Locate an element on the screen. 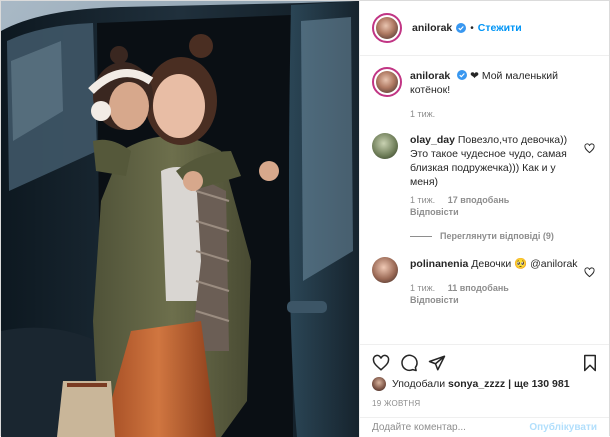 The height and width of the screenshot is (437, 610). caption-meta: 1 тиж. is located at coordinates (495, 114).